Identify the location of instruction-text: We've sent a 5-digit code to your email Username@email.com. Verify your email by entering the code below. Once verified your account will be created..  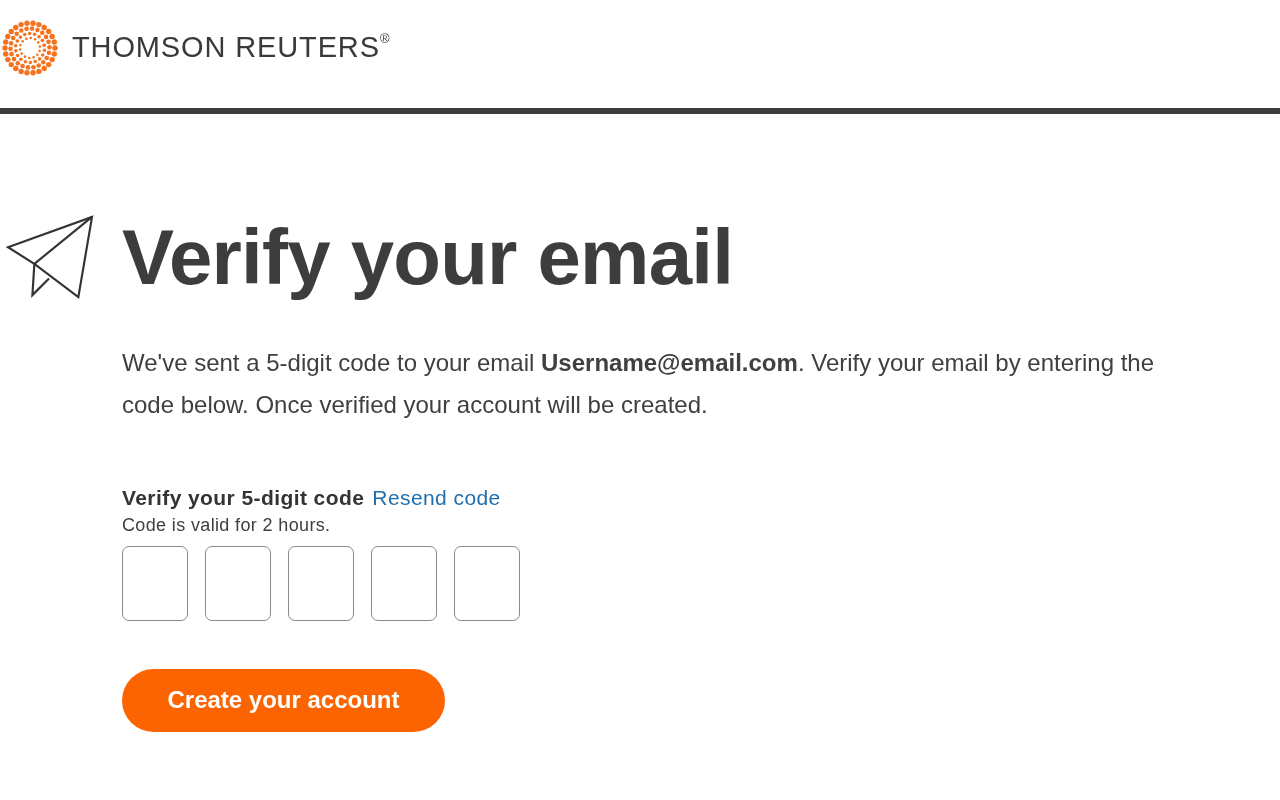
(639, 384).